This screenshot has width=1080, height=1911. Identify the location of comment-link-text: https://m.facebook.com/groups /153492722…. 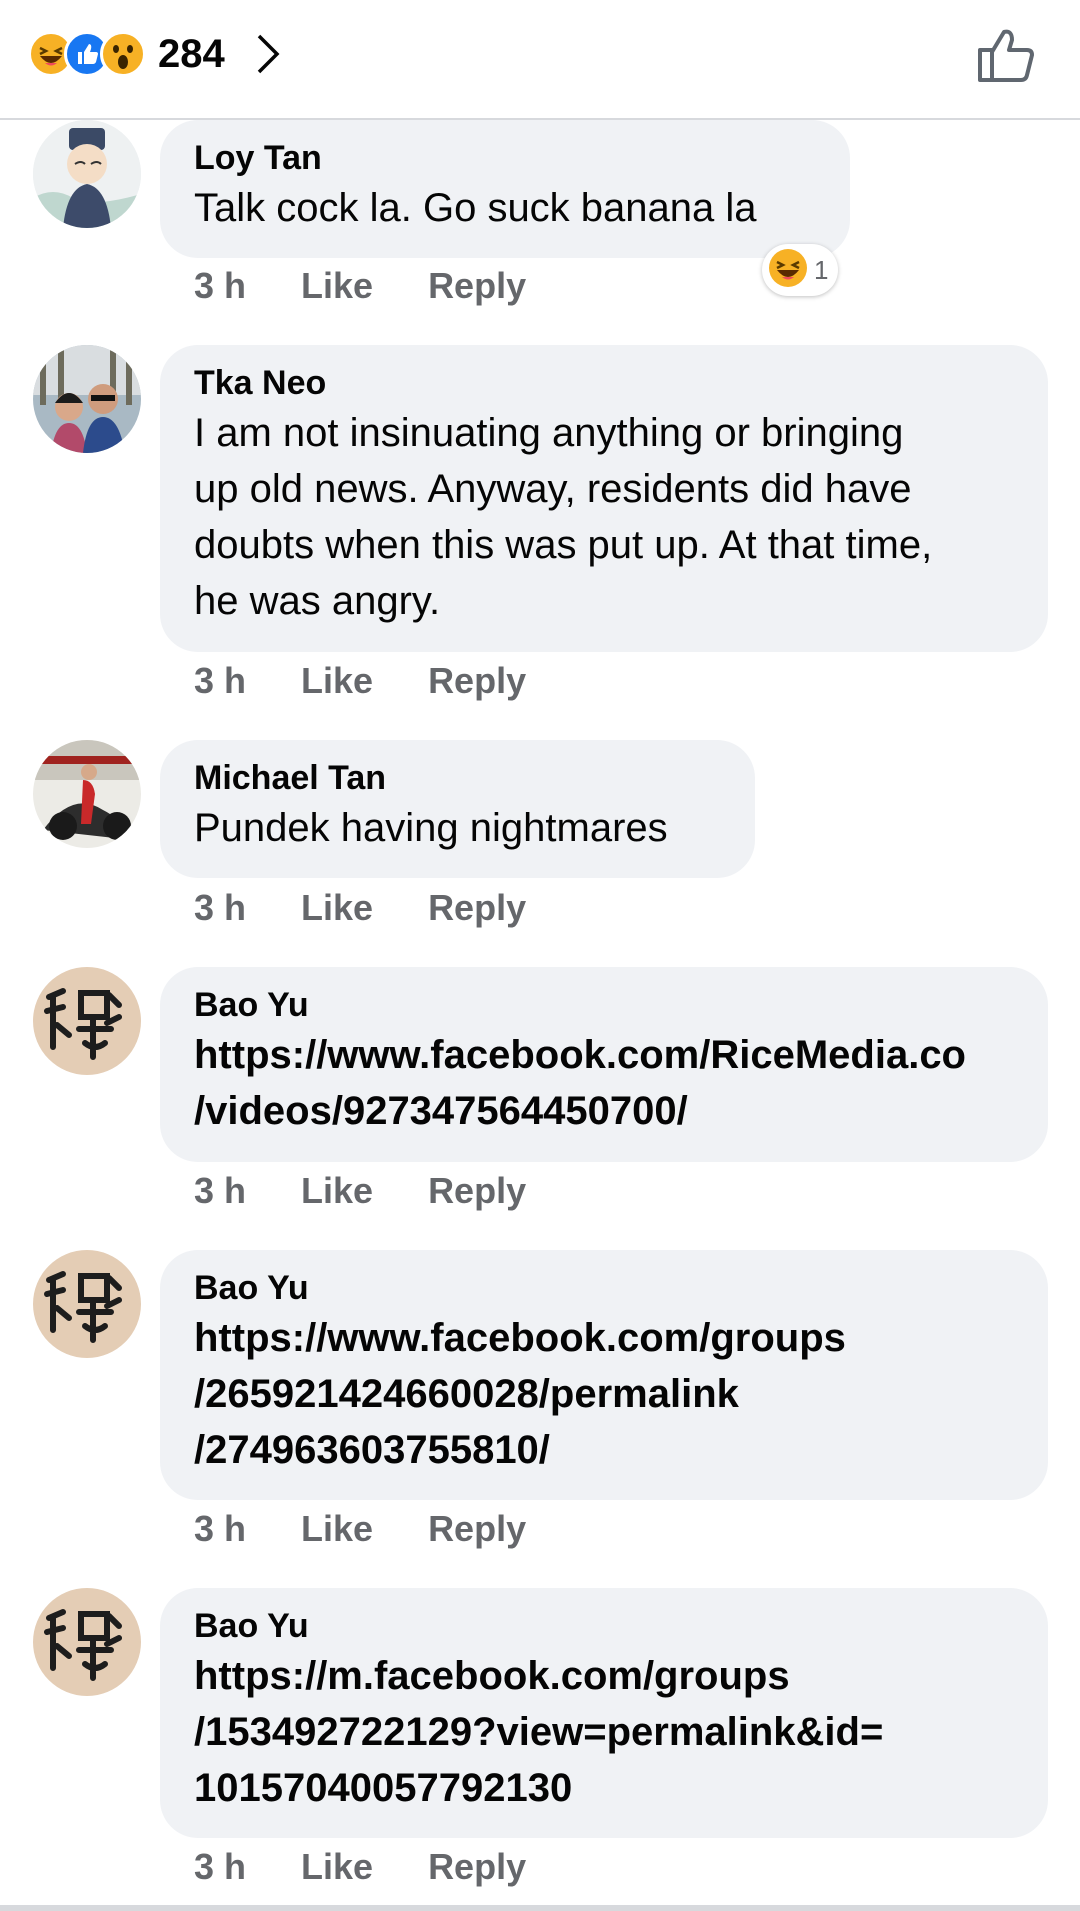
(604, 1732).